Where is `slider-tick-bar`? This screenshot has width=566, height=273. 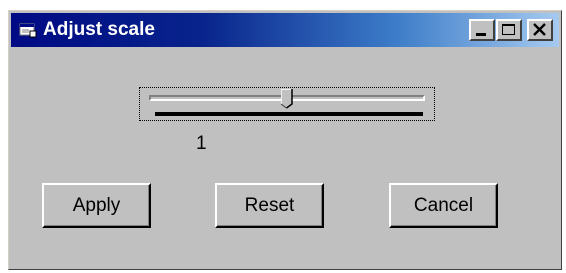 slider-tick-bar is located at coordinates (289, 114).